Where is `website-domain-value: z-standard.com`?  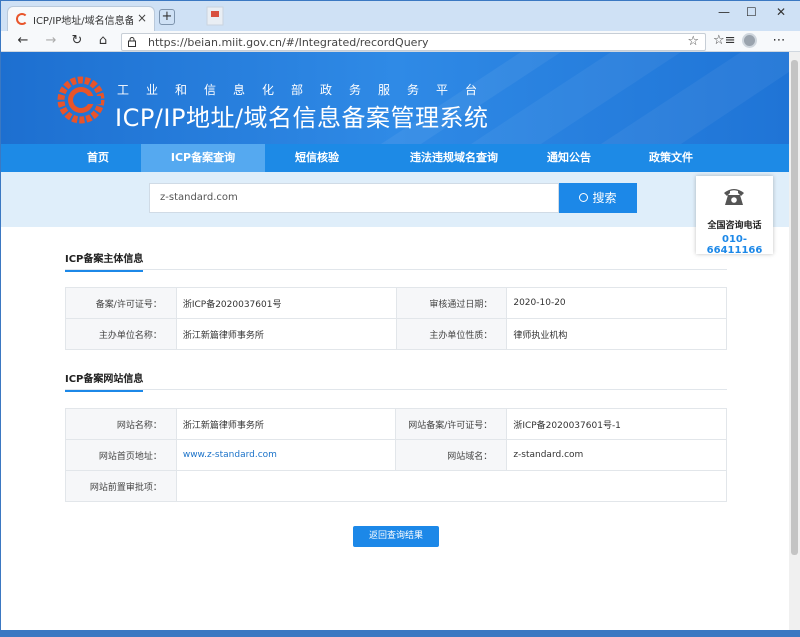 website-domain-value: z-standard.com is located at coordinates (616, 455).